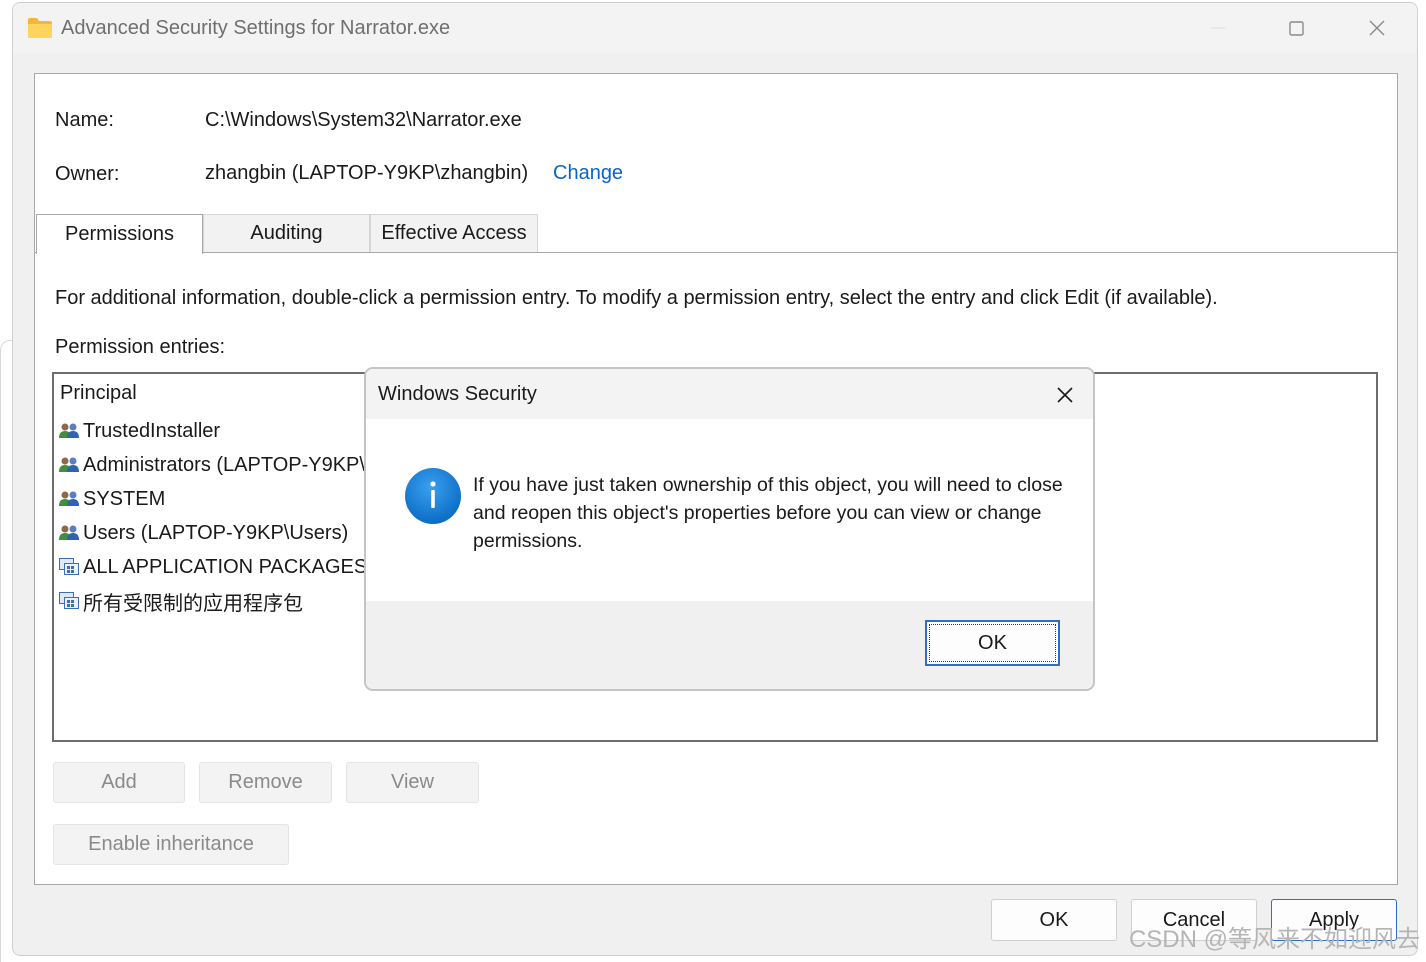  Describe the element at coordinates (98, 393) in the screenshot. I see `column-header-principal: Principal` at that location.